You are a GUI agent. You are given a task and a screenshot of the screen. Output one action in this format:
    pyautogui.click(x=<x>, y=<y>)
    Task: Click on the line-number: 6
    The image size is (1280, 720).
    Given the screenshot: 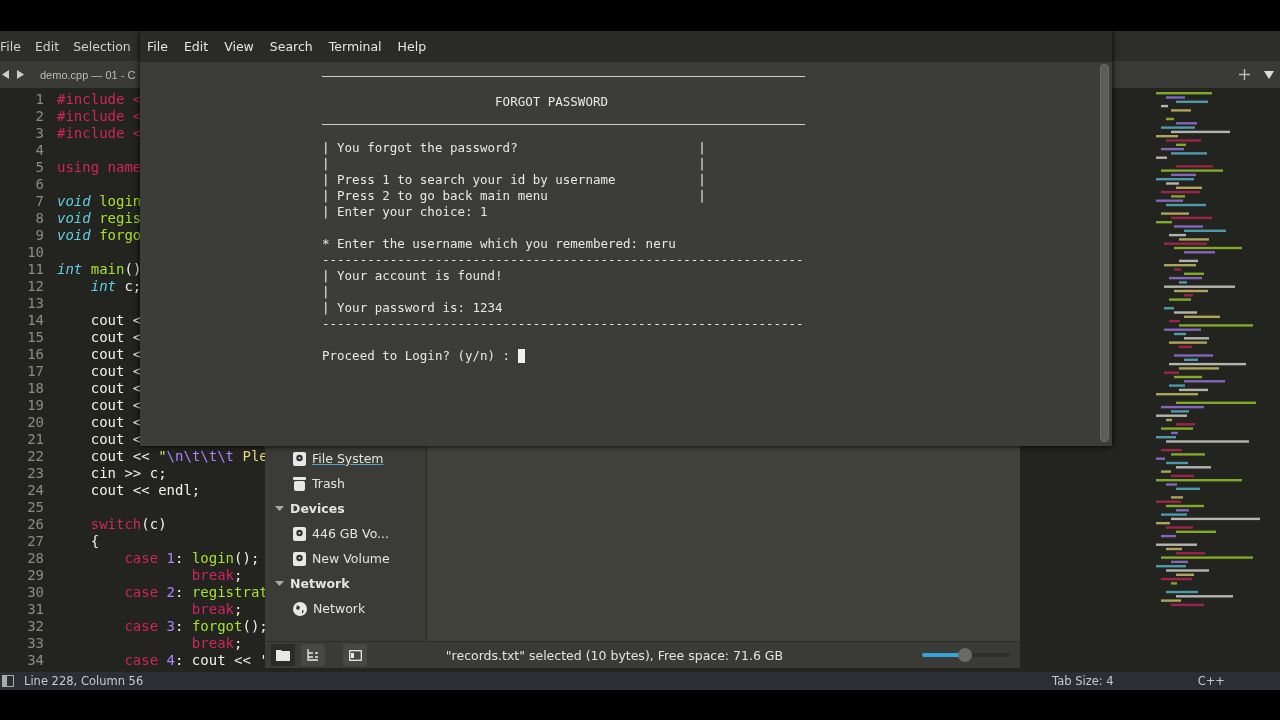 What is the action you would take?
    pyautogui.click(x=39, y=184)
    